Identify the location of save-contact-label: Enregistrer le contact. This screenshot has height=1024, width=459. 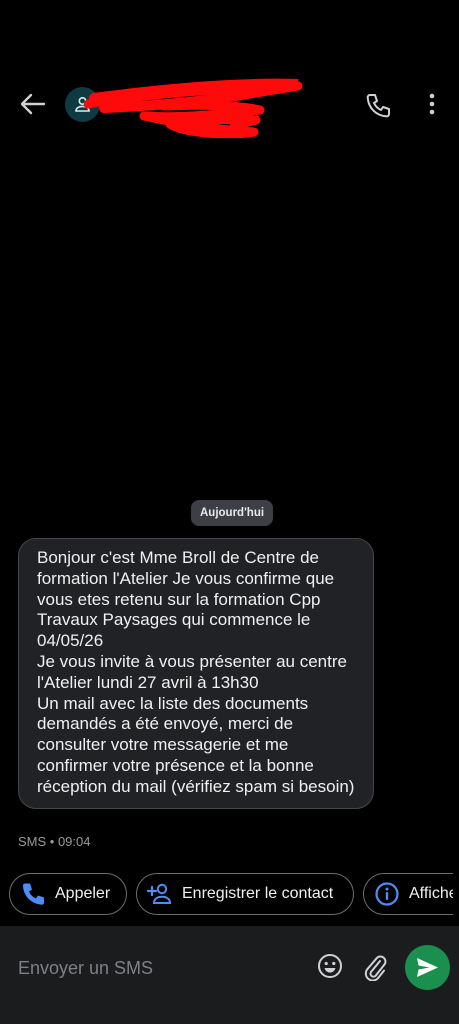
(258, 893).